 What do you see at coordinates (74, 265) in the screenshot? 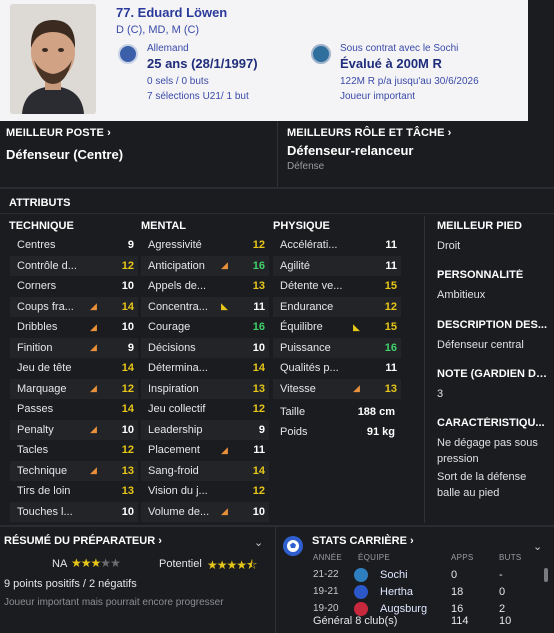
I see `attribute-row: Contrôle d... 12` at bounding box center [74, 265].